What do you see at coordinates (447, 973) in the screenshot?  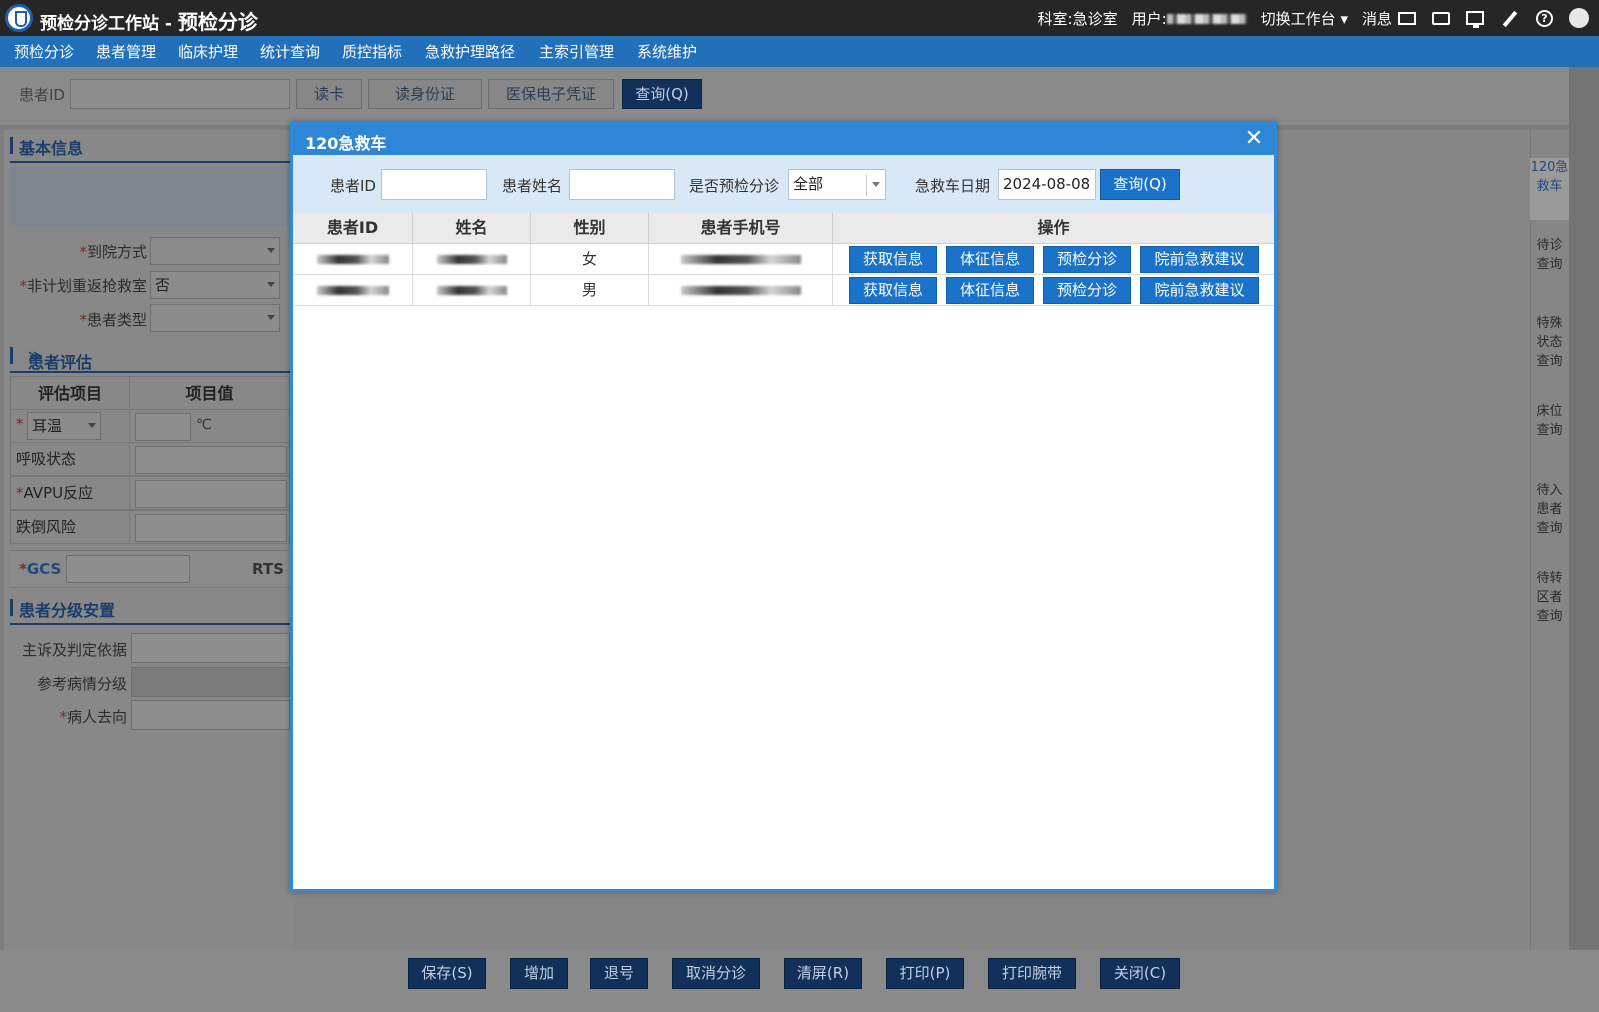 I see `save-button: 保存(S)` at bounding box center [447, 973].